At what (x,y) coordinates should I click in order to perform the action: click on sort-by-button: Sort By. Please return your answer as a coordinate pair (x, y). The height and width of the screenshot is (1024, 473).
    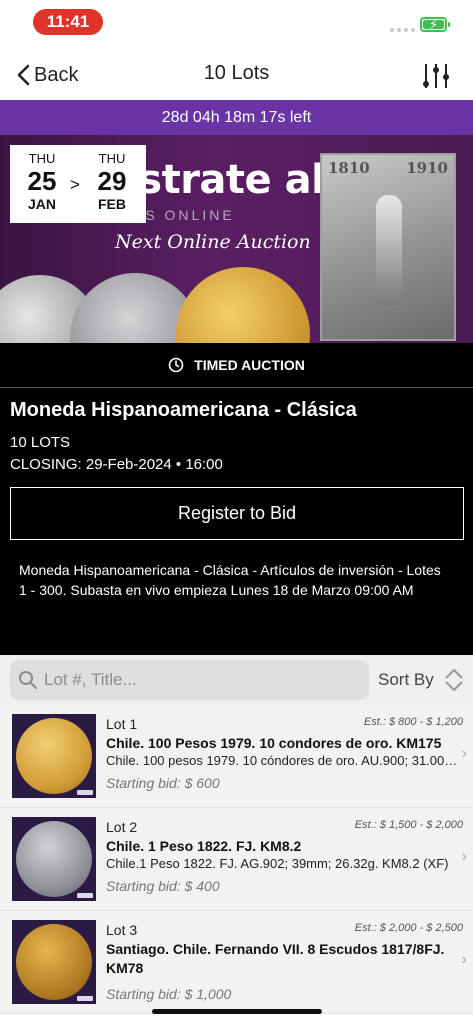
    Looking at the image, I should click on (421, 680).